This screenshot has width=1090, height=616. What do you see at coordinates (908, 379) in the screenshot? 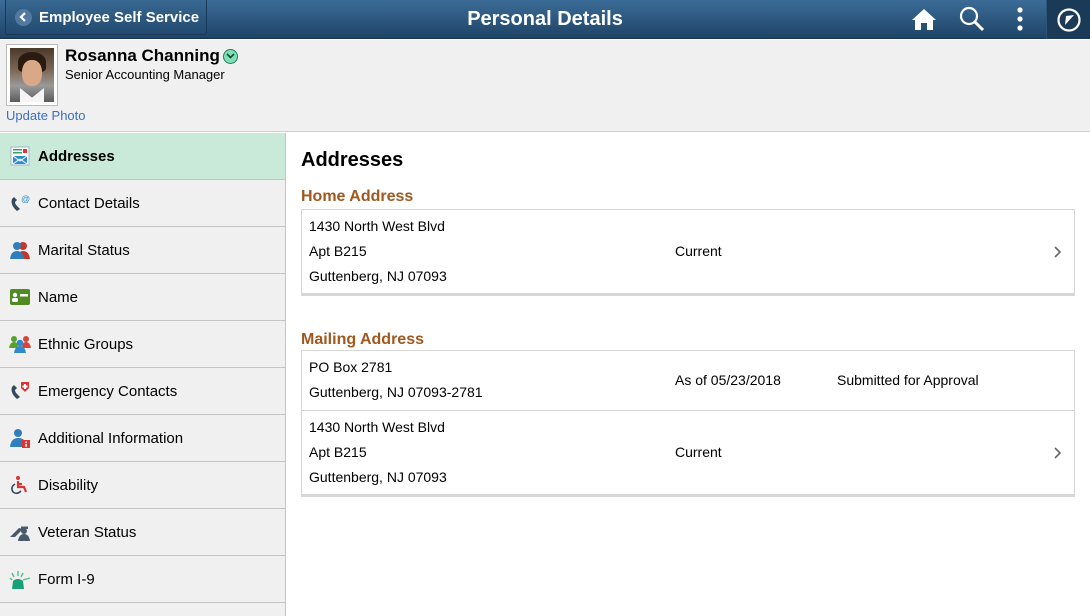
I see `address-note: Submitted for Approval` at bounding box center [908, 379].